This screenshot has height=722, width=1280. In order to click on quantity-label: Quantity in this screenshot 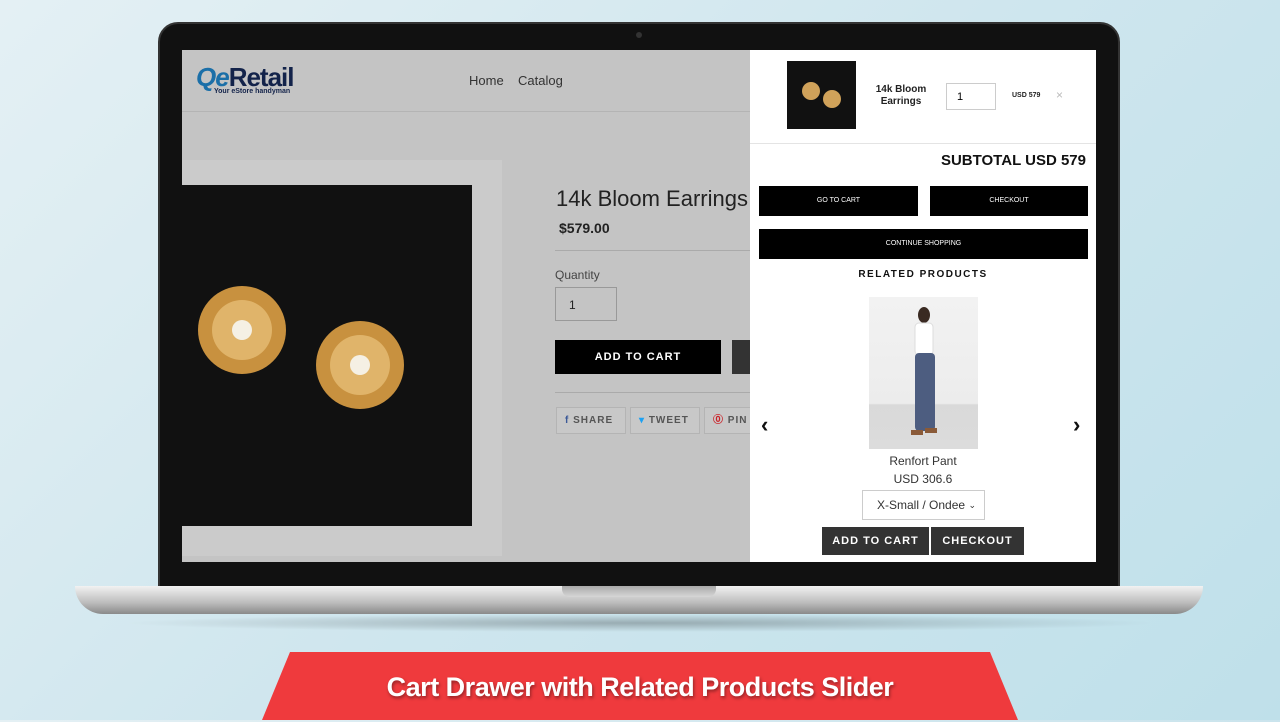, I will do `click(577, 275)`.